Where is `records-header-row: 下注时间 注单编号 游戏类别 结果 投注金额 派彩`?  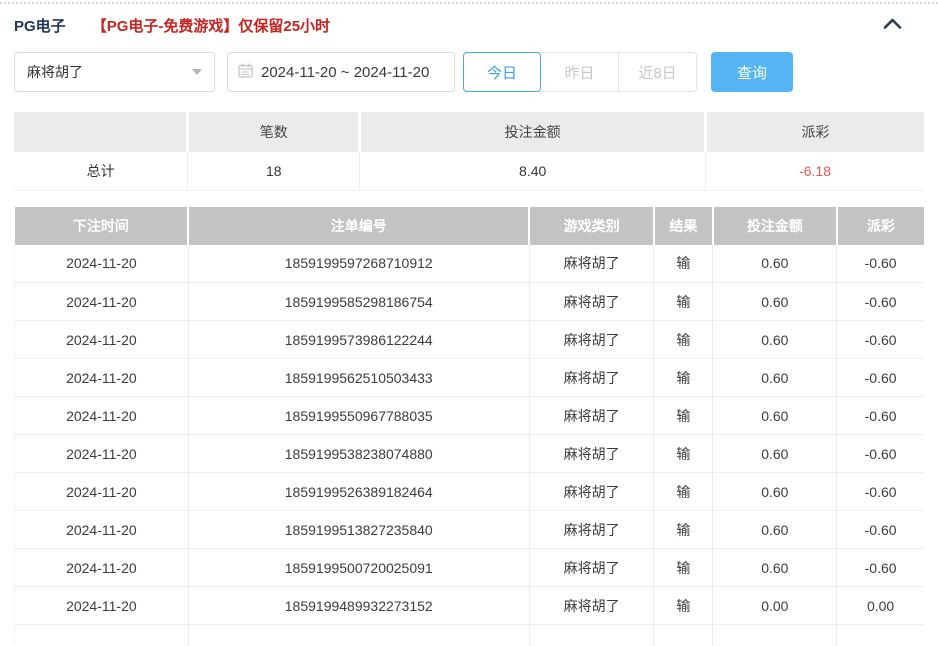 records-header-row: 下注时间 注单编号 游戏类别 结果 投注金额 派彩 is located at coordinates (469, 225).